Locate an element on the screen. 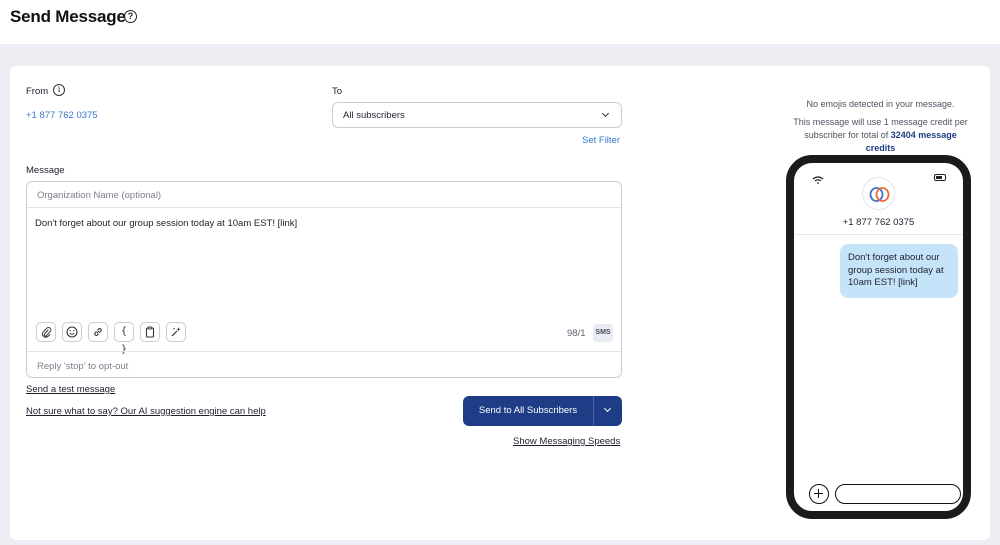 The image size is (1000, 545). link-icon is located at coordinates (98, 332).